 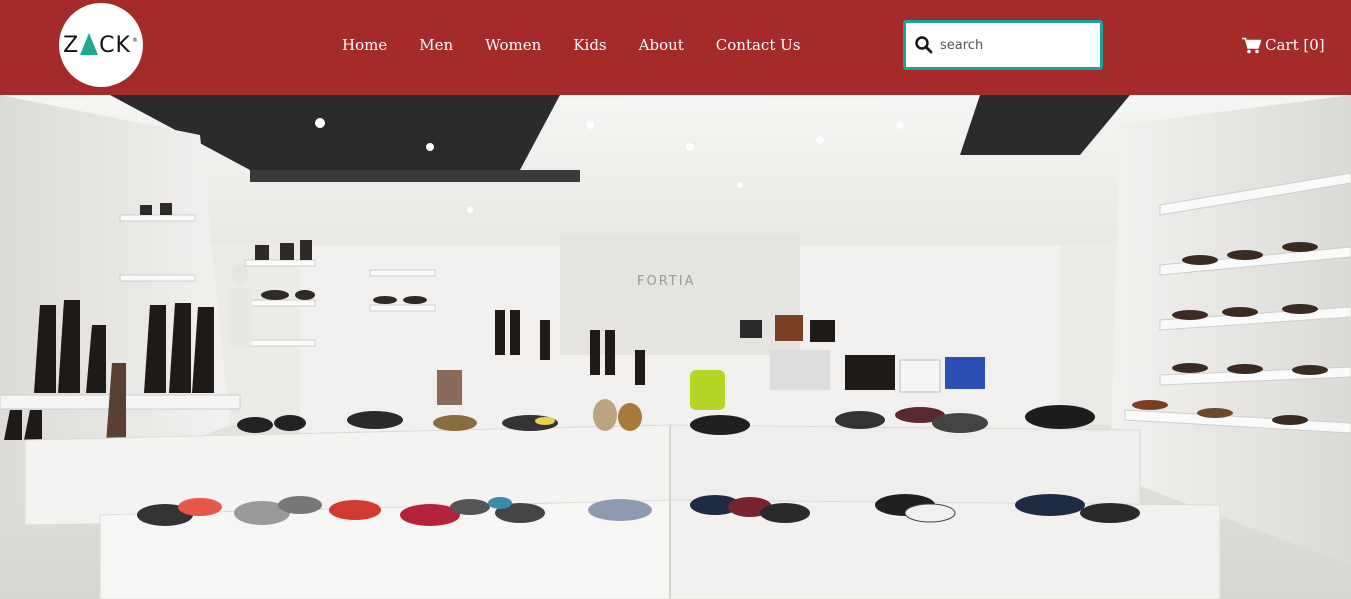 What do you see at coordinates (758, 45) in the screenshot?
I see `nav-contact-us: Contact Us` at bounding box center [758, 45].